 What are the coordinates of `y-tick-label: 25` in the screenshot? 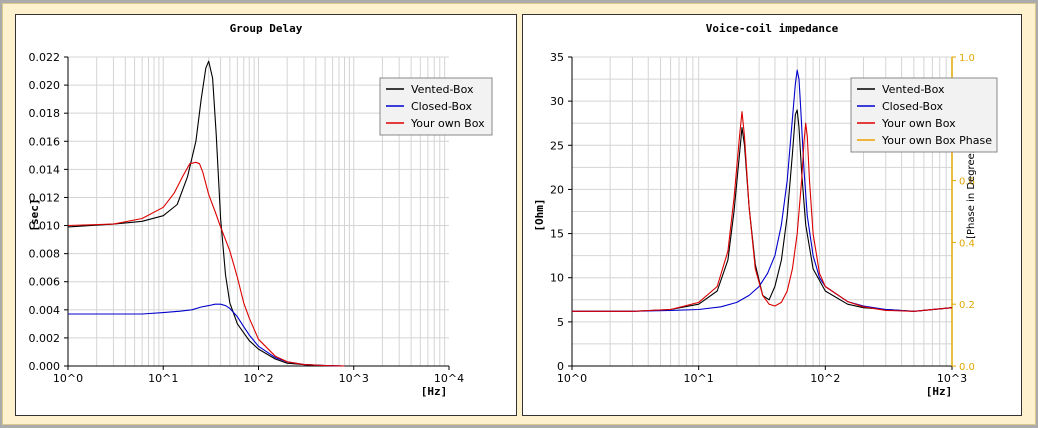 It's located at (557, 145).